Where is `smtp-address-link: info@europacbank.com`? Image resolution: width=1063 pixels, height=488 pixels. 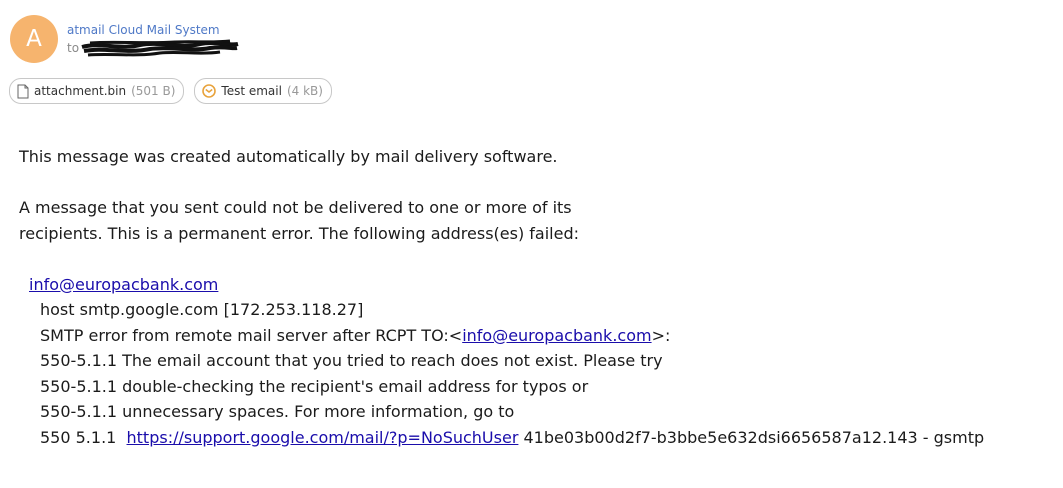
smtp-address-link: info@europacbank.com is located at coordinates (556, 335).